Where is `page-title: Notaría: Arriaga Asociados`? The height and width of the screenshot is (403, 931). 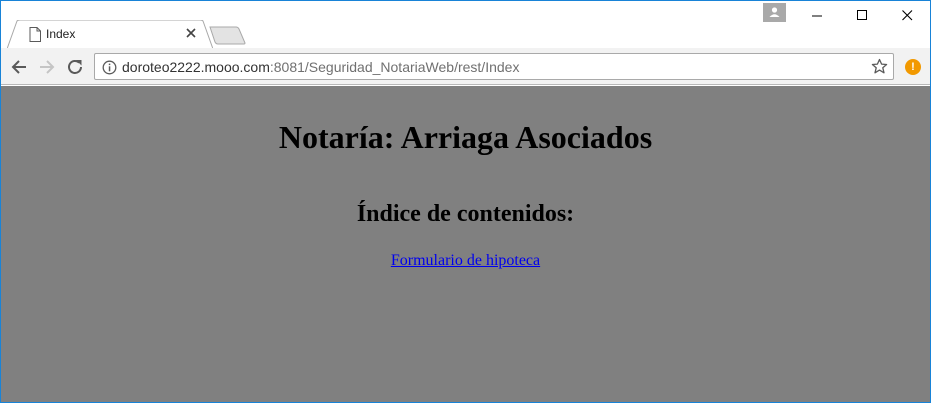 page-title: Notaría: Arriaga Asociados is located at coordinates (465, 137).